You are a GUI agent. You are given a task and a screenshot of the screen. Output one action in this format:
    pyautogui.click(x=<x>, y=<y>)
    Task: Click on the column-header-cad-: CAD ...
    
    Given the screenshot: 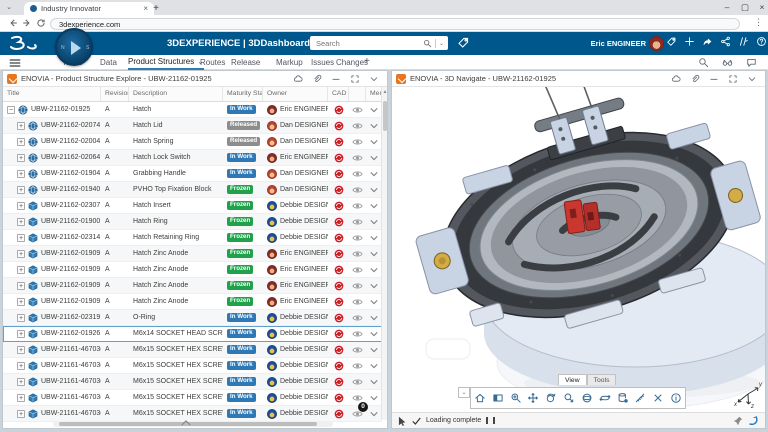 What is the action you would take?
    pyautogui.click(x=338, y=94)
    